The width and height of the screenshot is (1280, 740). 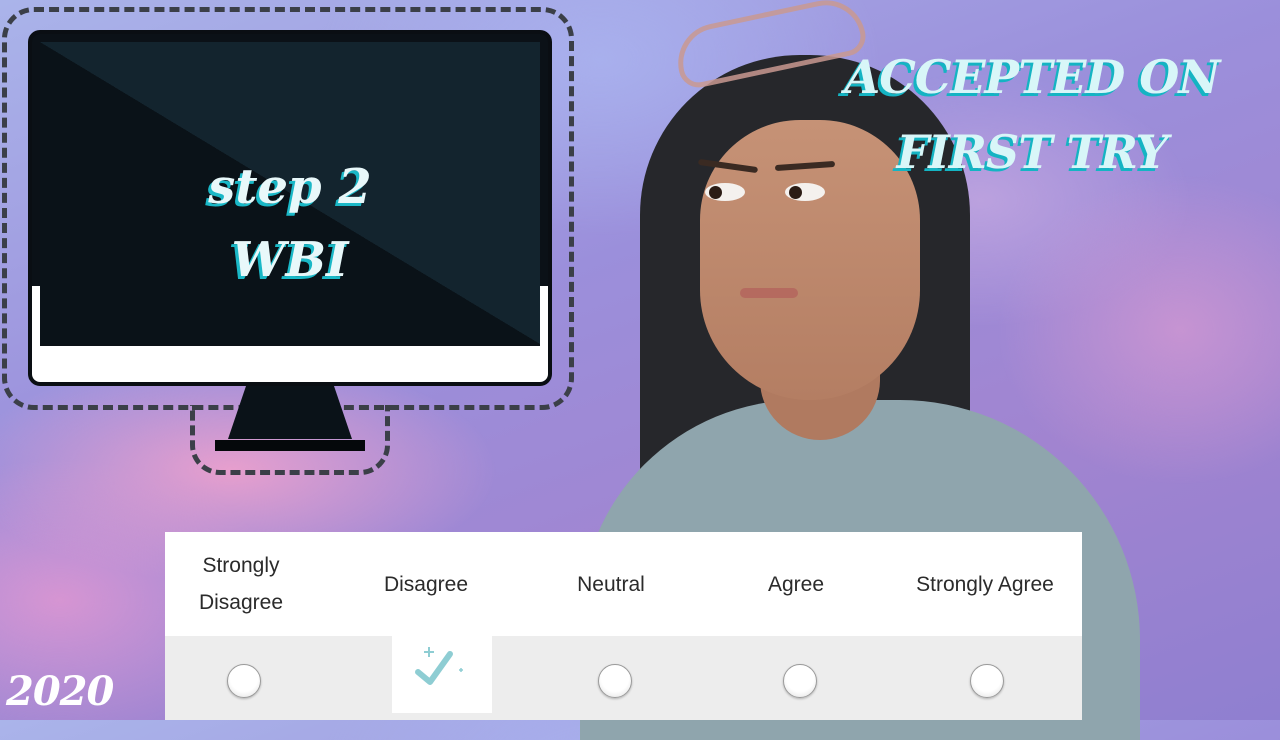 I want to click on headline-line-2: FIRST TRY, so click(x=1032, y=152).